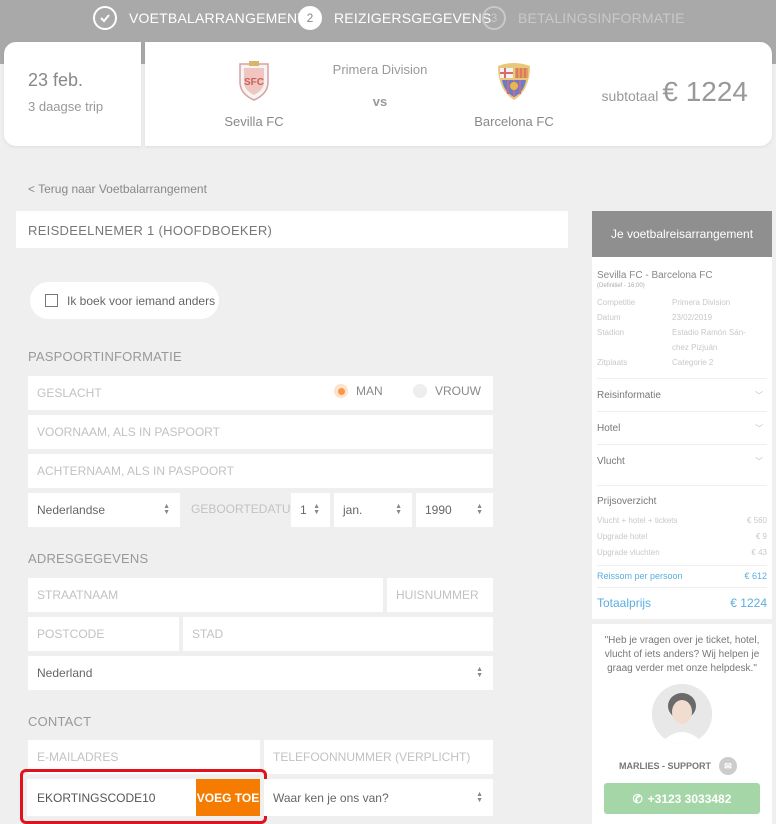 The image size is (776, 824). I want to click on price-value: € 9, so click(761, 536).